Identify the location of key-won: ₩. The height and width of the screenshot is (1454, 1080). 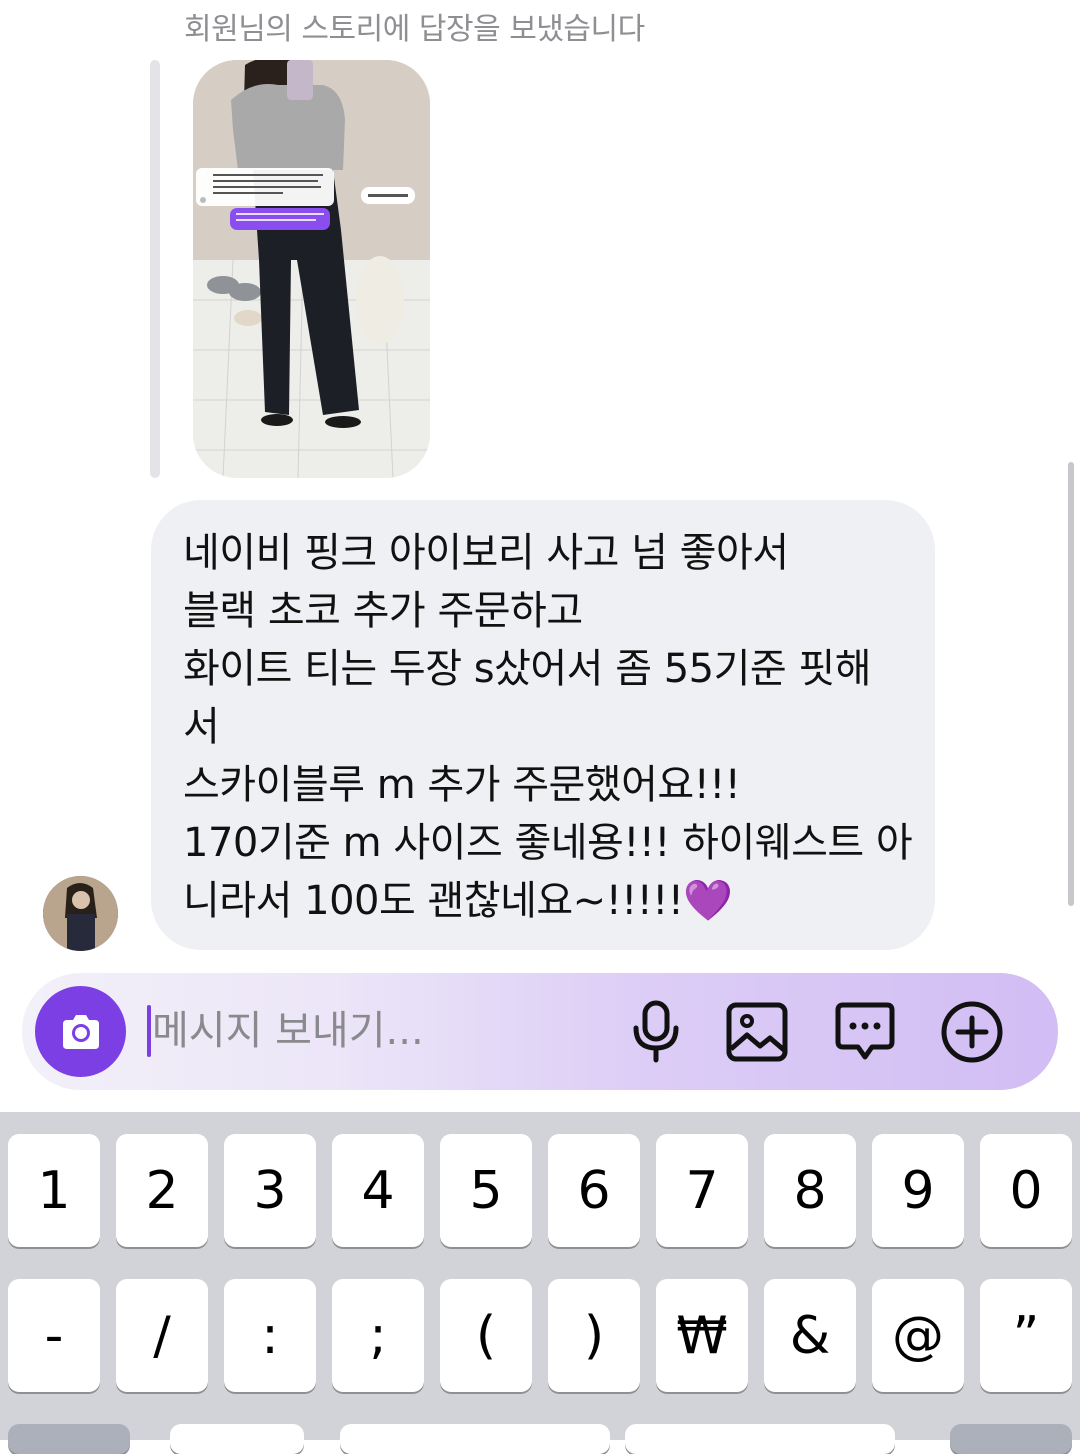
(702, 1335).